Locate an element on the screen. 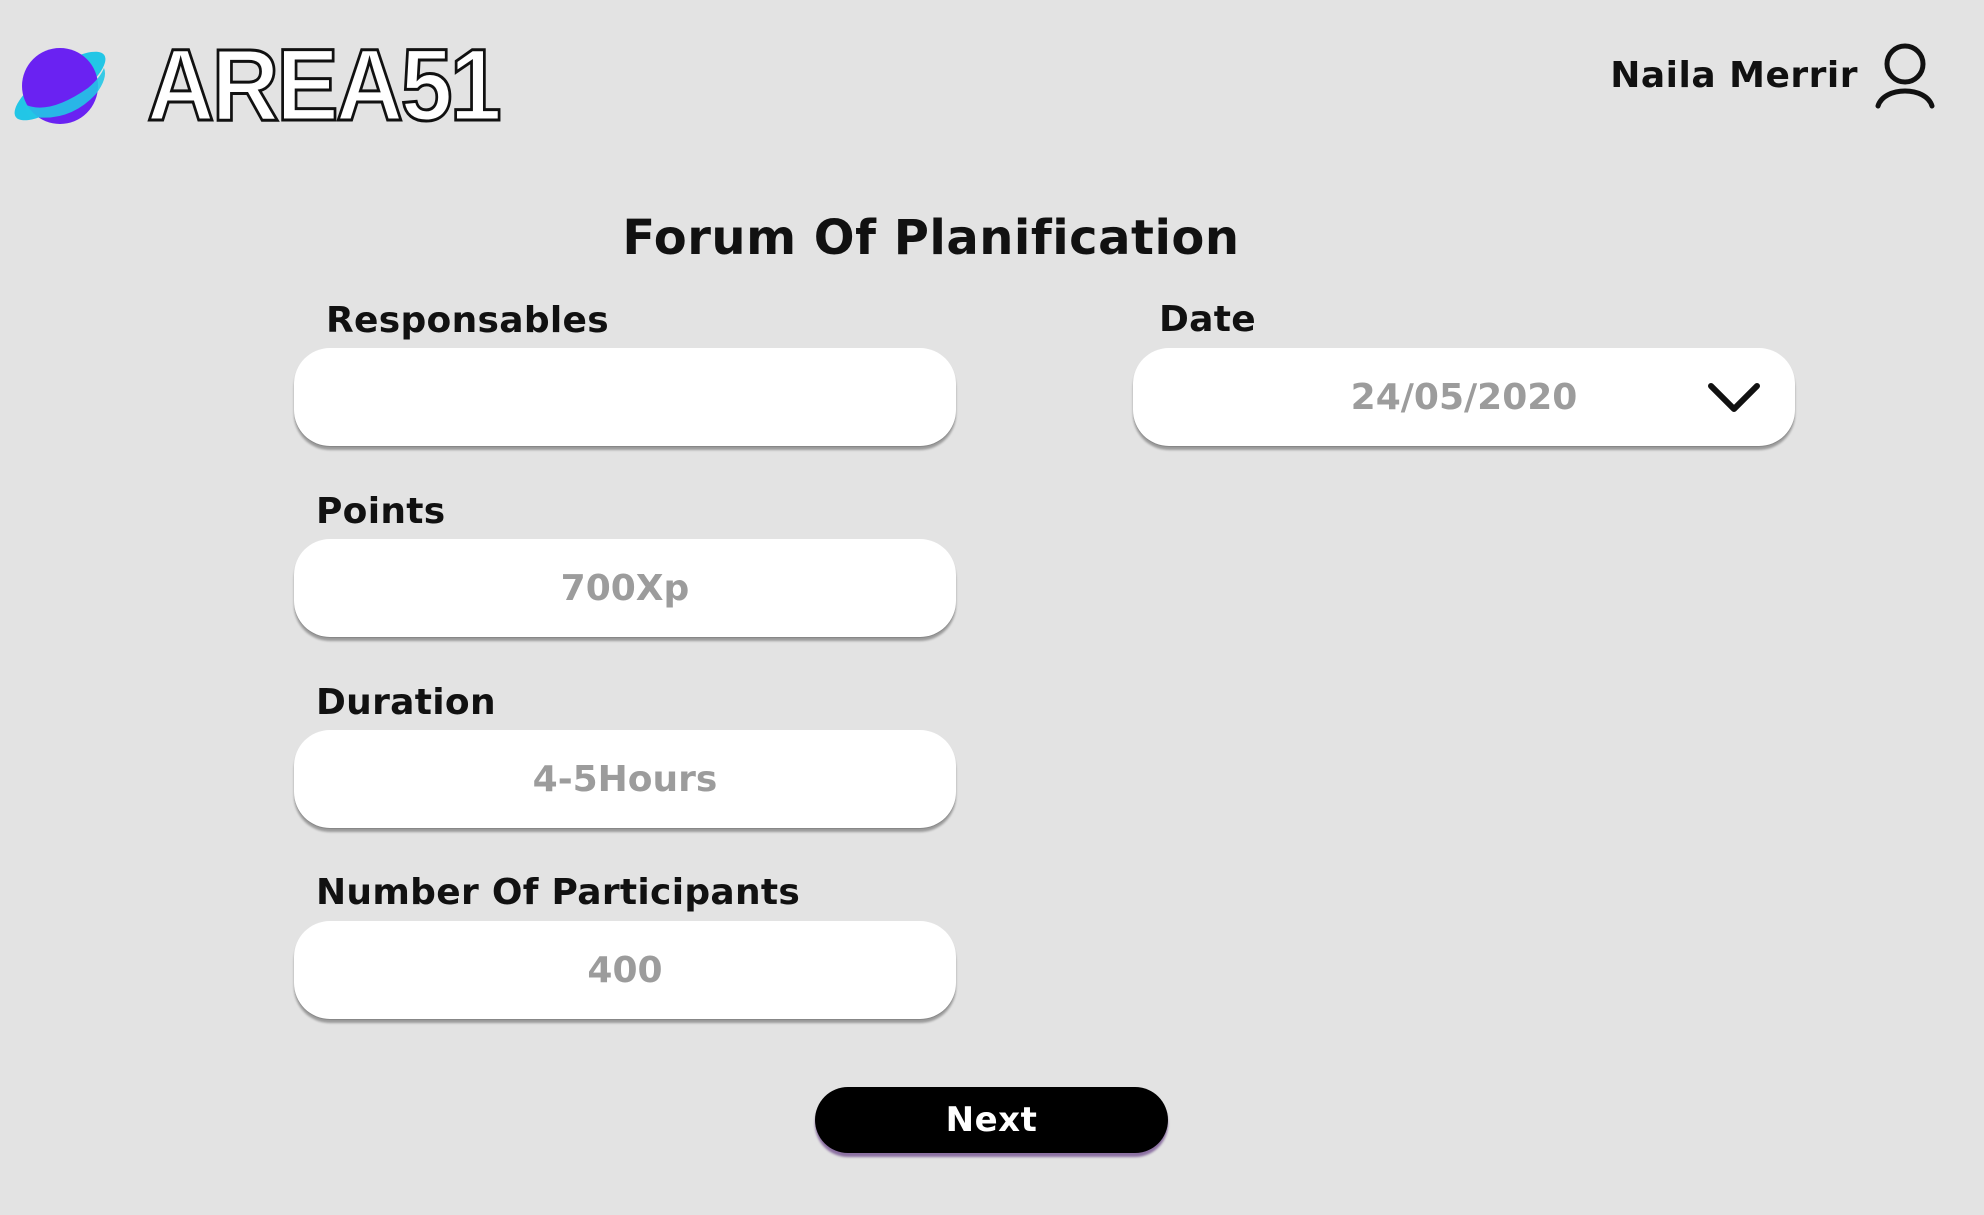 The width and height of the screenshot is (1984, 1215). date-value: 24/05/2020 is located at coordinates (1464, 397).